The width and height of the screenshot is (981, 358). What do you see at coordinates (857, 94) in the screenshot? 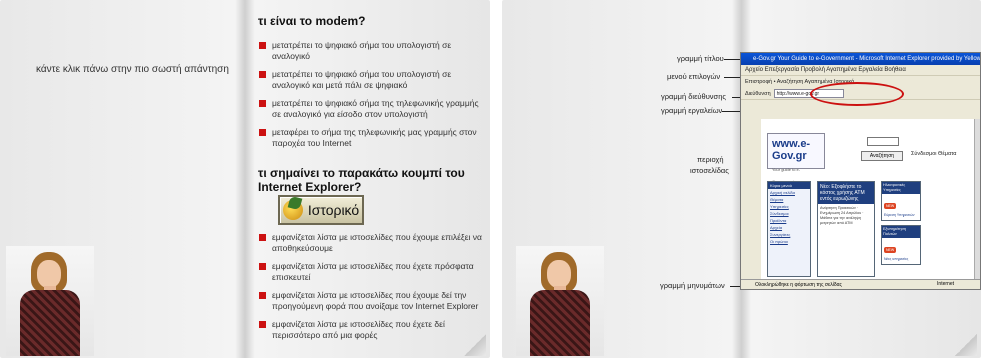
I see `address-highlight` at bounding box center [857, 94].